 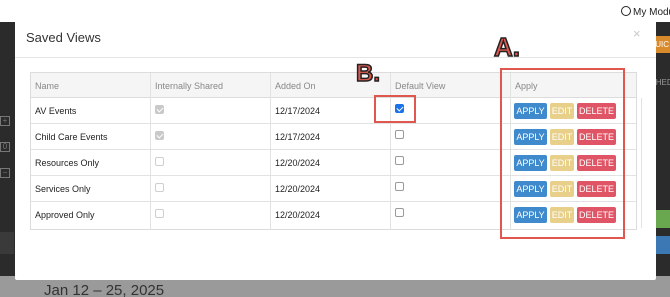 I want to click on view-name: Resources Only, so click(x=67, y=163).